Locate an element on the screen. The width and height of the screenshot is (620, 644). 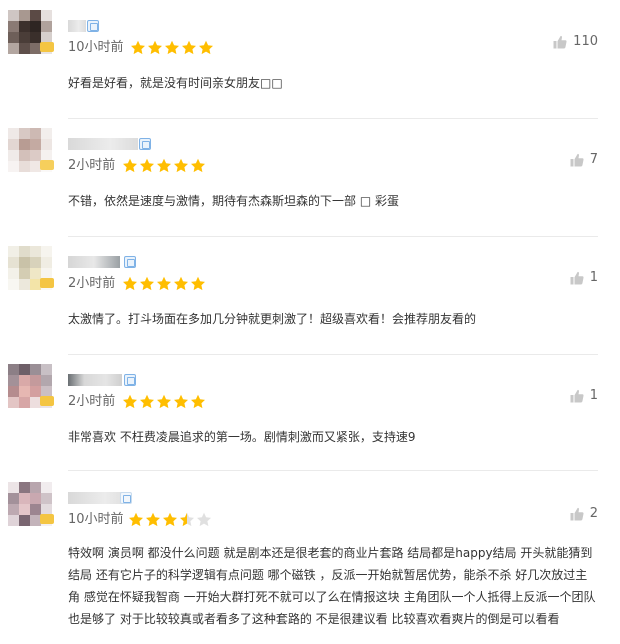
like-count: 110 is located at coordinates (585, 41).